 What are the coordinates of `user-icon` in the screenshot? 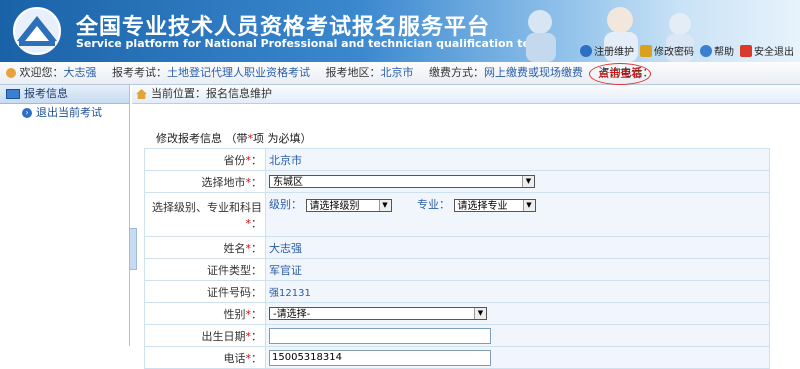 It's located at (11, 73).